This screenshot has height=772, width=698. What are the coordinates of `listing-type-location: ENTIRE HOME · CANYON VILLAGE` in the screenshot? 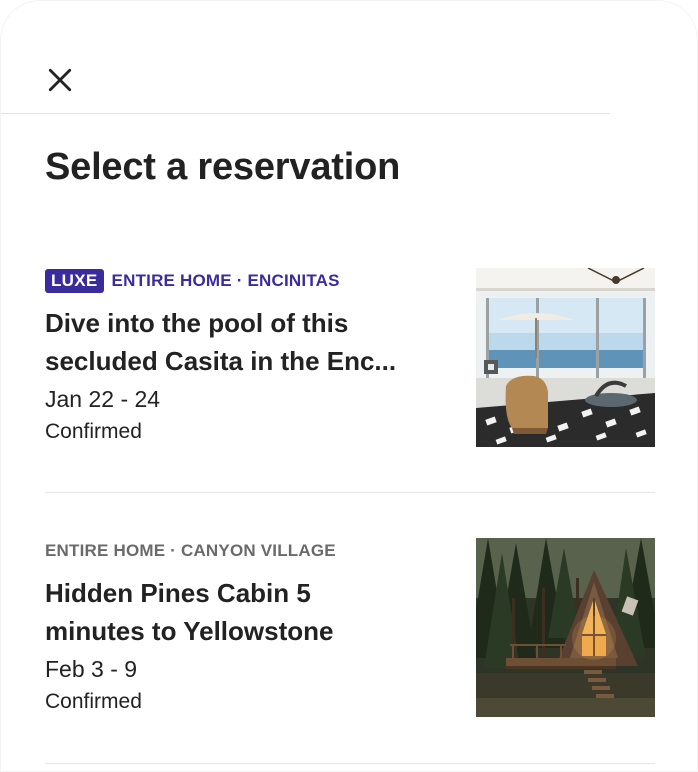 It's located at (190, 550).